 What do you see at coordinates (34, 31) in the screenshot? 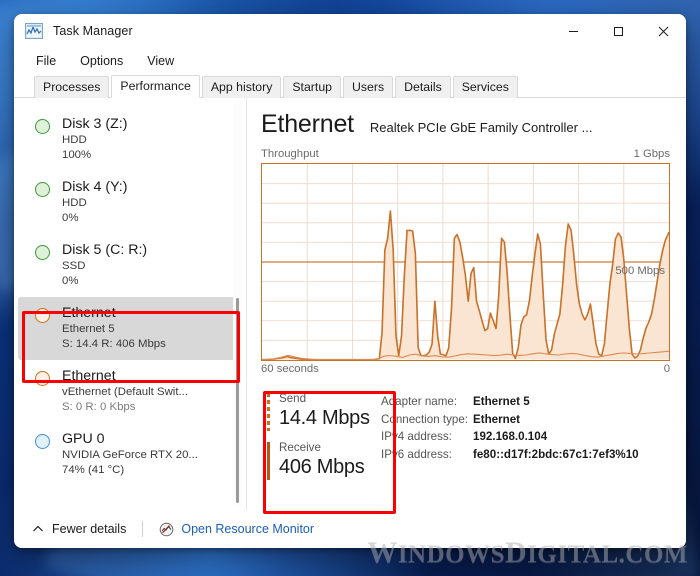
I see `task-manager-icon` at bounding box center [34, 31].